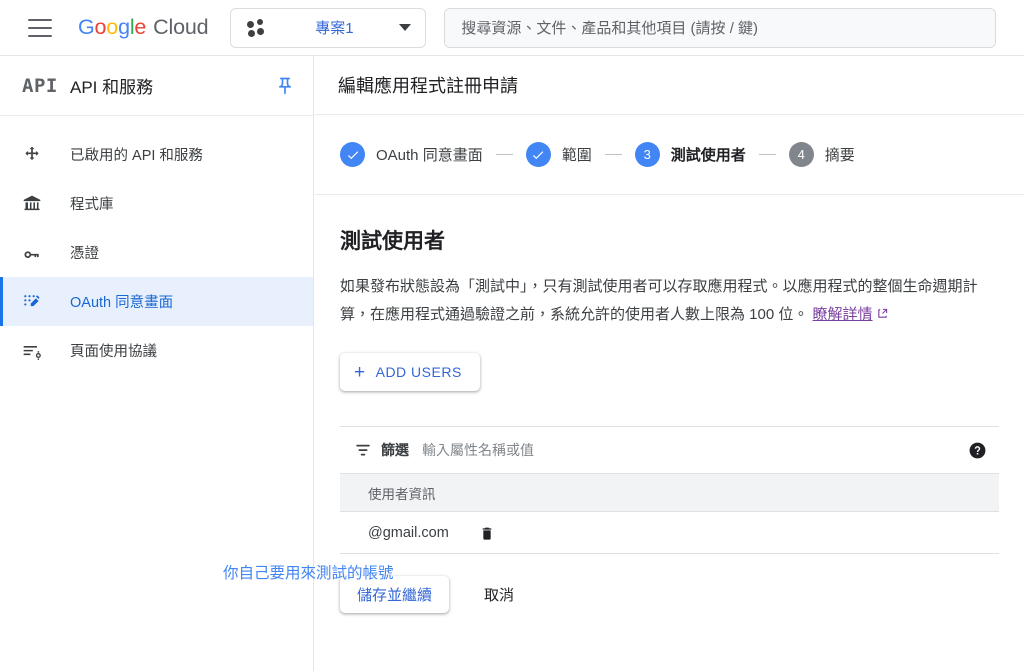  What do you see at coordinates (258, 27) in the screenshot?
I see `project-dots-icon` at bounding box center [258, 27].